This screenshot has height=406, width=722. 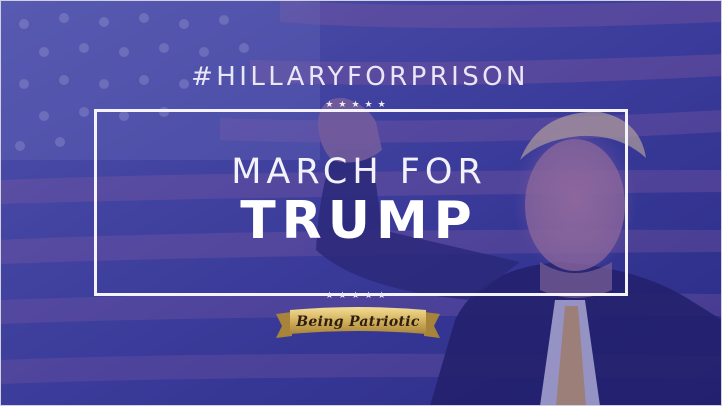 What do you see at coordinates (358, 296) in the screenshot?
I see `star-icons: ★★★★★` at bounding box center [358, 296].